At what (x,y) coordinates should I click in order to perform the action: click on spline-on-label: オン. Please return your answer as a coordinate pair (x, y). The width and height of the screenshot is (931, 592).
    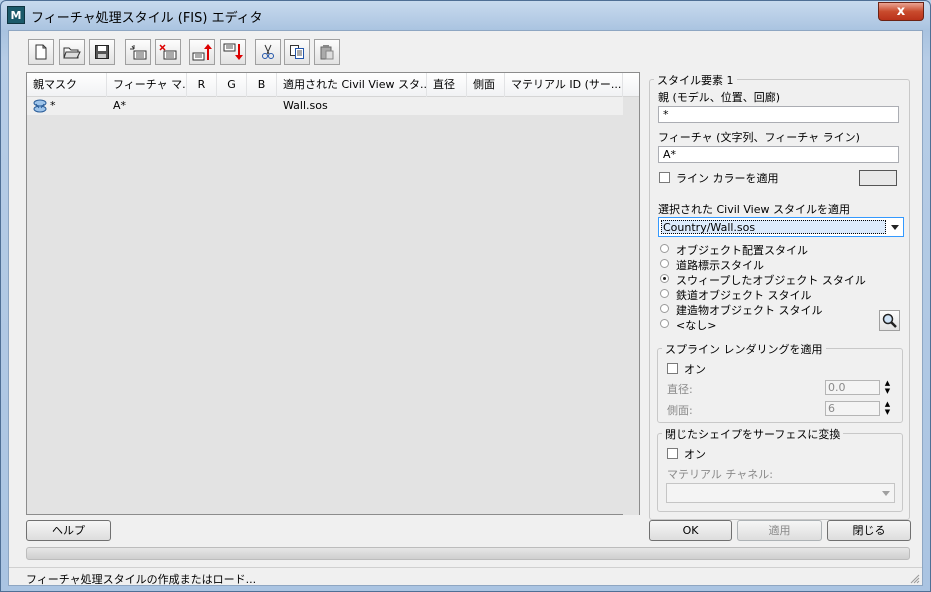
    Looking at the image, I should click on (695, 369).